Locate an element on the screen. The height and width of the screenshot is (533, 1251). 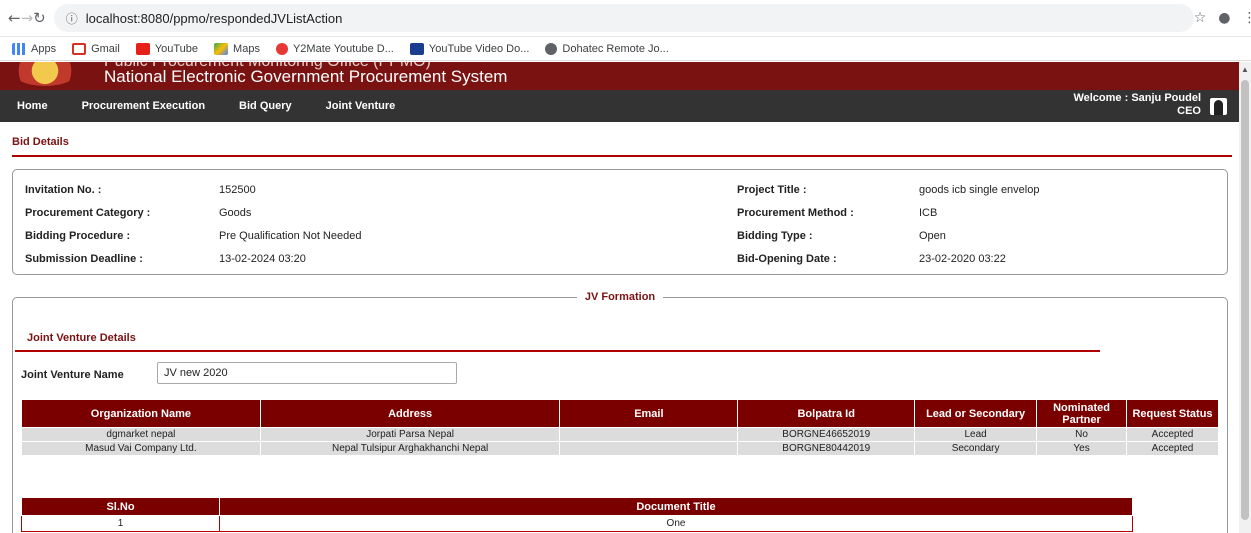
cell-lead-or-secondary: Lead is located at coordinates (976, 434).